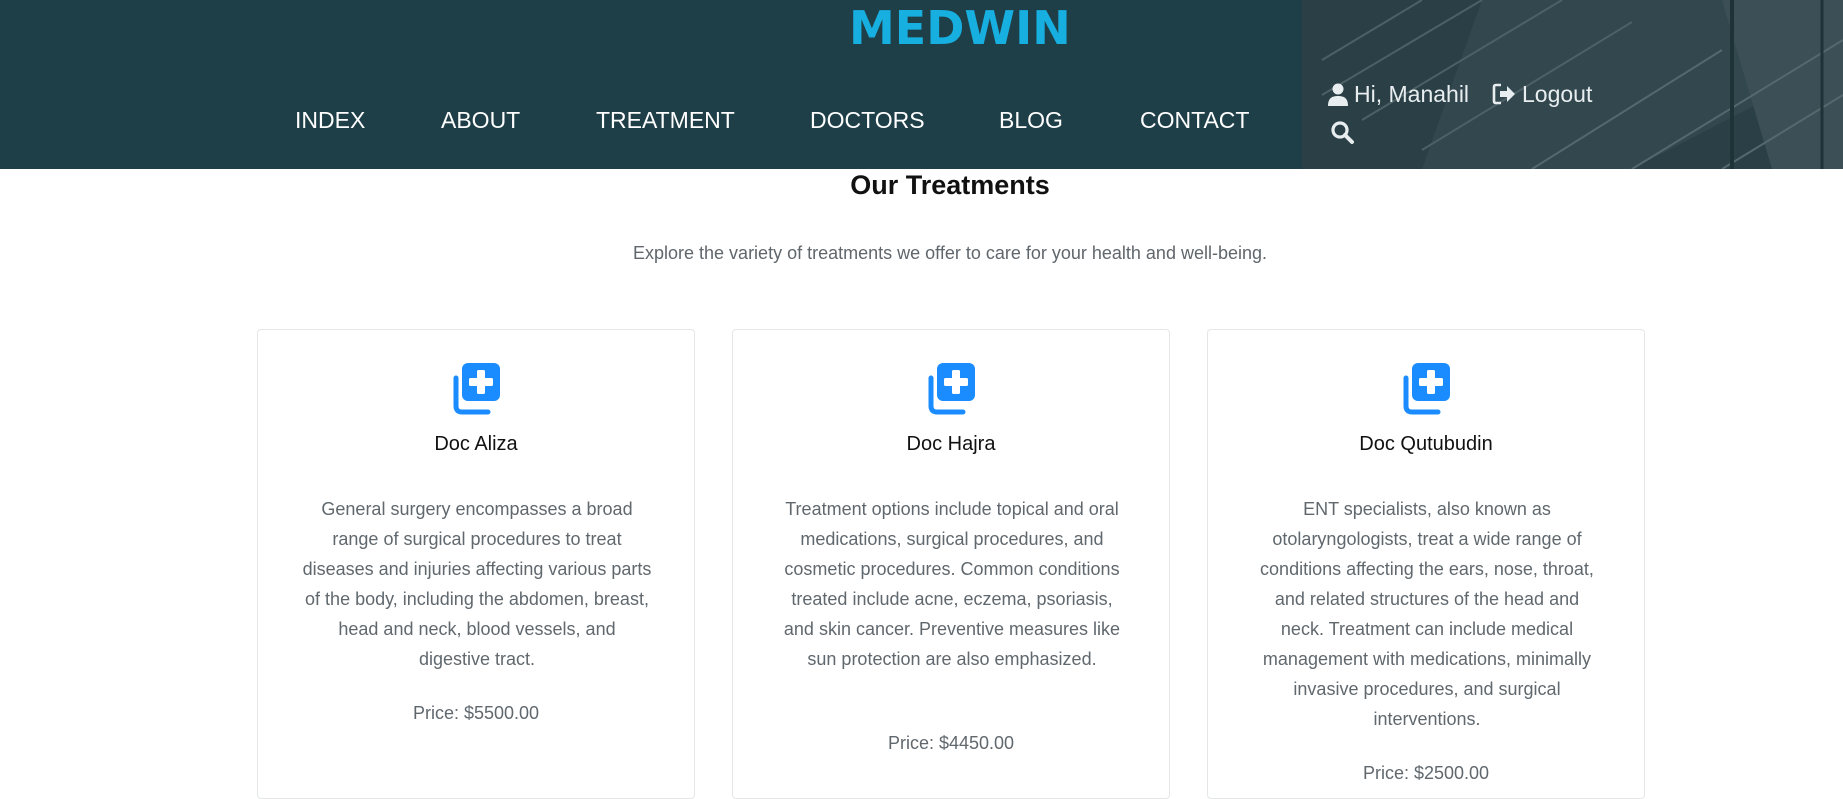  I want to click on user-greeting-link: Hi, Manahil, so click(1398, 94).